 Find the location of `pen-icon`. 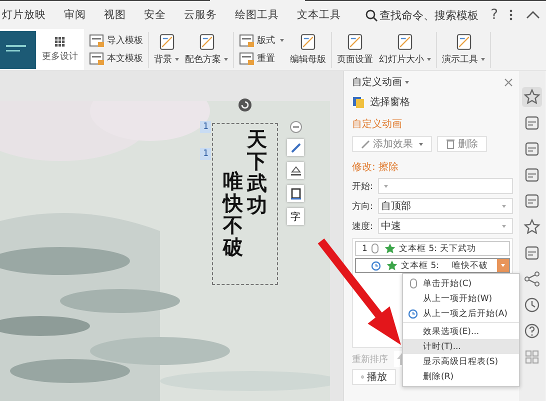

pen-icon is located at coordinates (296, 148).